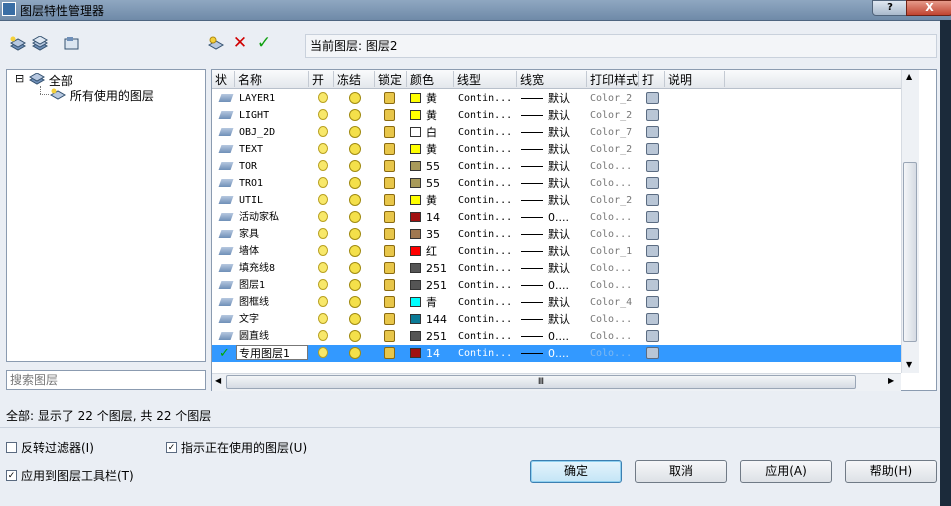  Describe the element at coordinates (18, 45) in the screenshot. I see `new-filter-icon` at that location.